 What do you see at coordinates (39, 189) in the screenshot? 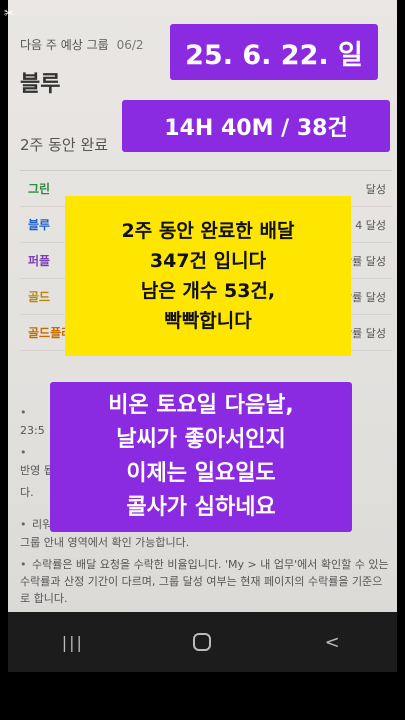
I see `grade-name: 그린` at bounding box center [39, 189].